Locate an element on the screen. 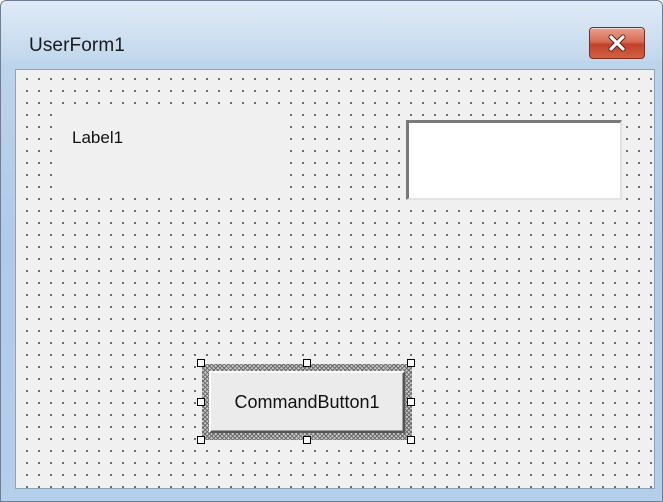  resize-handle-top-right is located at coordinates (411, 363).